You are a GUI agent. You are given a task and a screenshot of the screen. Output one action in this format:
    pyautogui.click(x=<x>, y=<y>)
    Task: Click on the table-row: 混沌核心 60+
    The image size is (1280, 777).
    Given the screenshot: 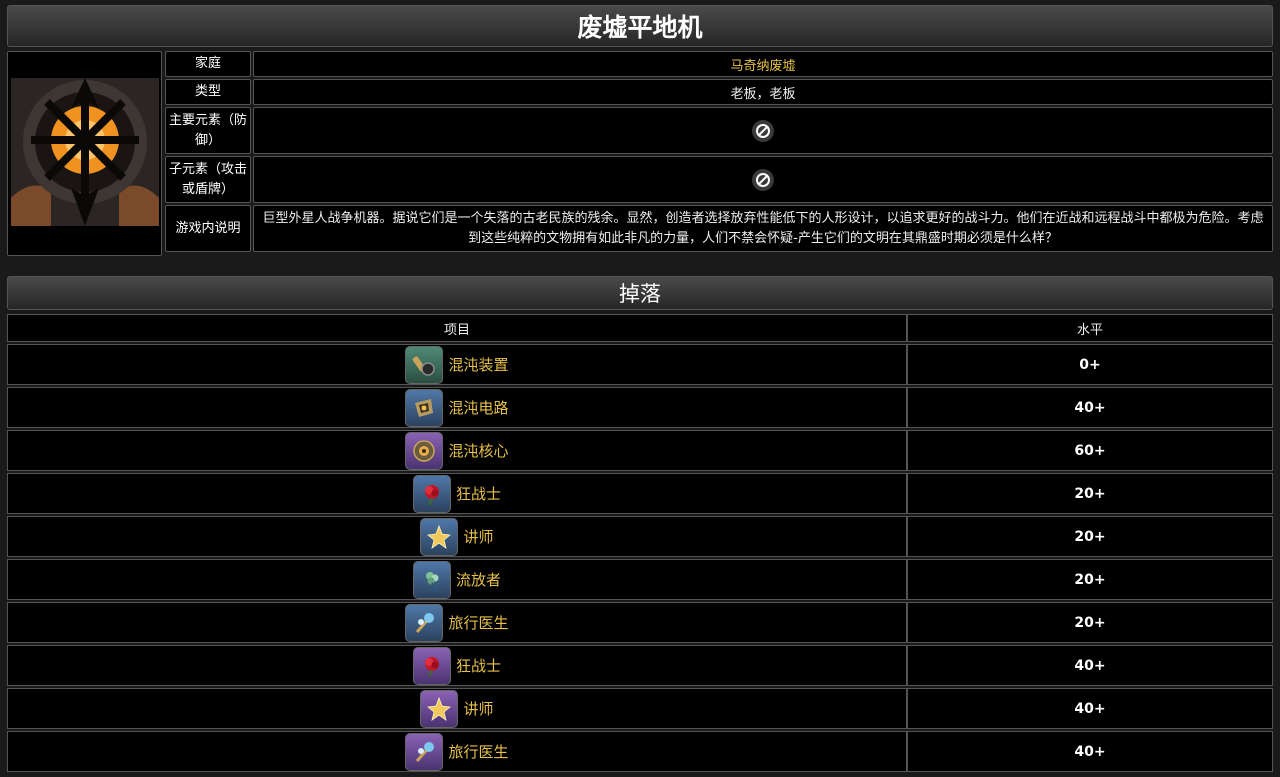 What is the action you would take?
    pyautogui.click(x=640, y=450)
    